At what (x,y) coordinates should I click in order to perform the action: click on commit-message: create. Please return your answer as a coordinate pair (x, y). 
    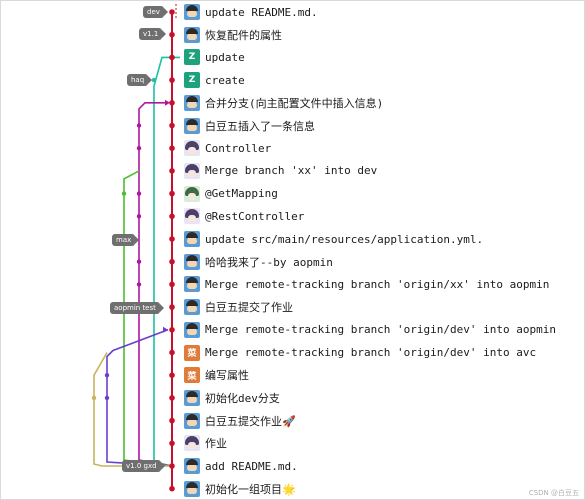
    Looking at the image, I should click on (225, 80).